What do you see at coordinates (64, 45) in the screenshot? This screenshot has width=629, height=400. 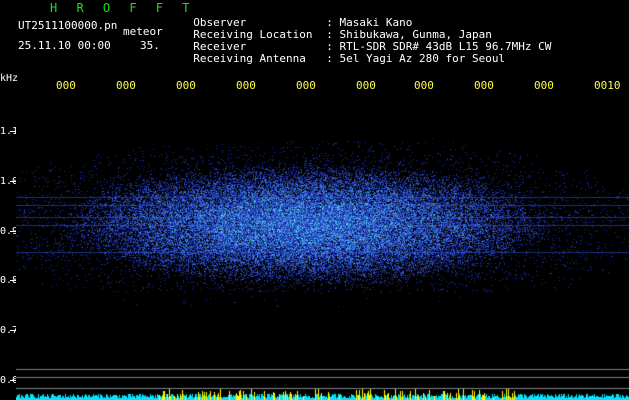 I see `datetime-label: 25.11.10 00:00` at bounding box center [64, 45].